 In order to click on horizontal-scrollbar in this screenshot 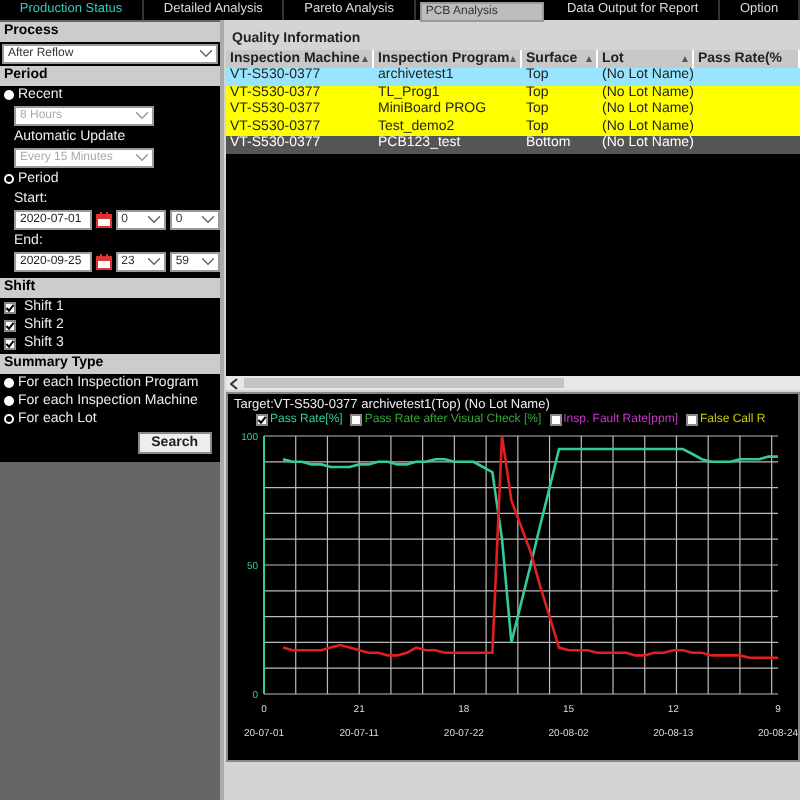, I will do `click(513, 383)`.